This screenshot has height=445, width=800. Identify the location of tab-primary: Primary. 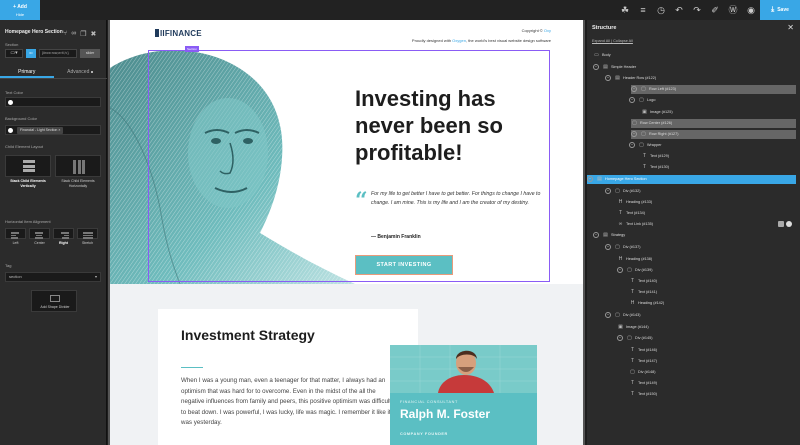
(27, 72).